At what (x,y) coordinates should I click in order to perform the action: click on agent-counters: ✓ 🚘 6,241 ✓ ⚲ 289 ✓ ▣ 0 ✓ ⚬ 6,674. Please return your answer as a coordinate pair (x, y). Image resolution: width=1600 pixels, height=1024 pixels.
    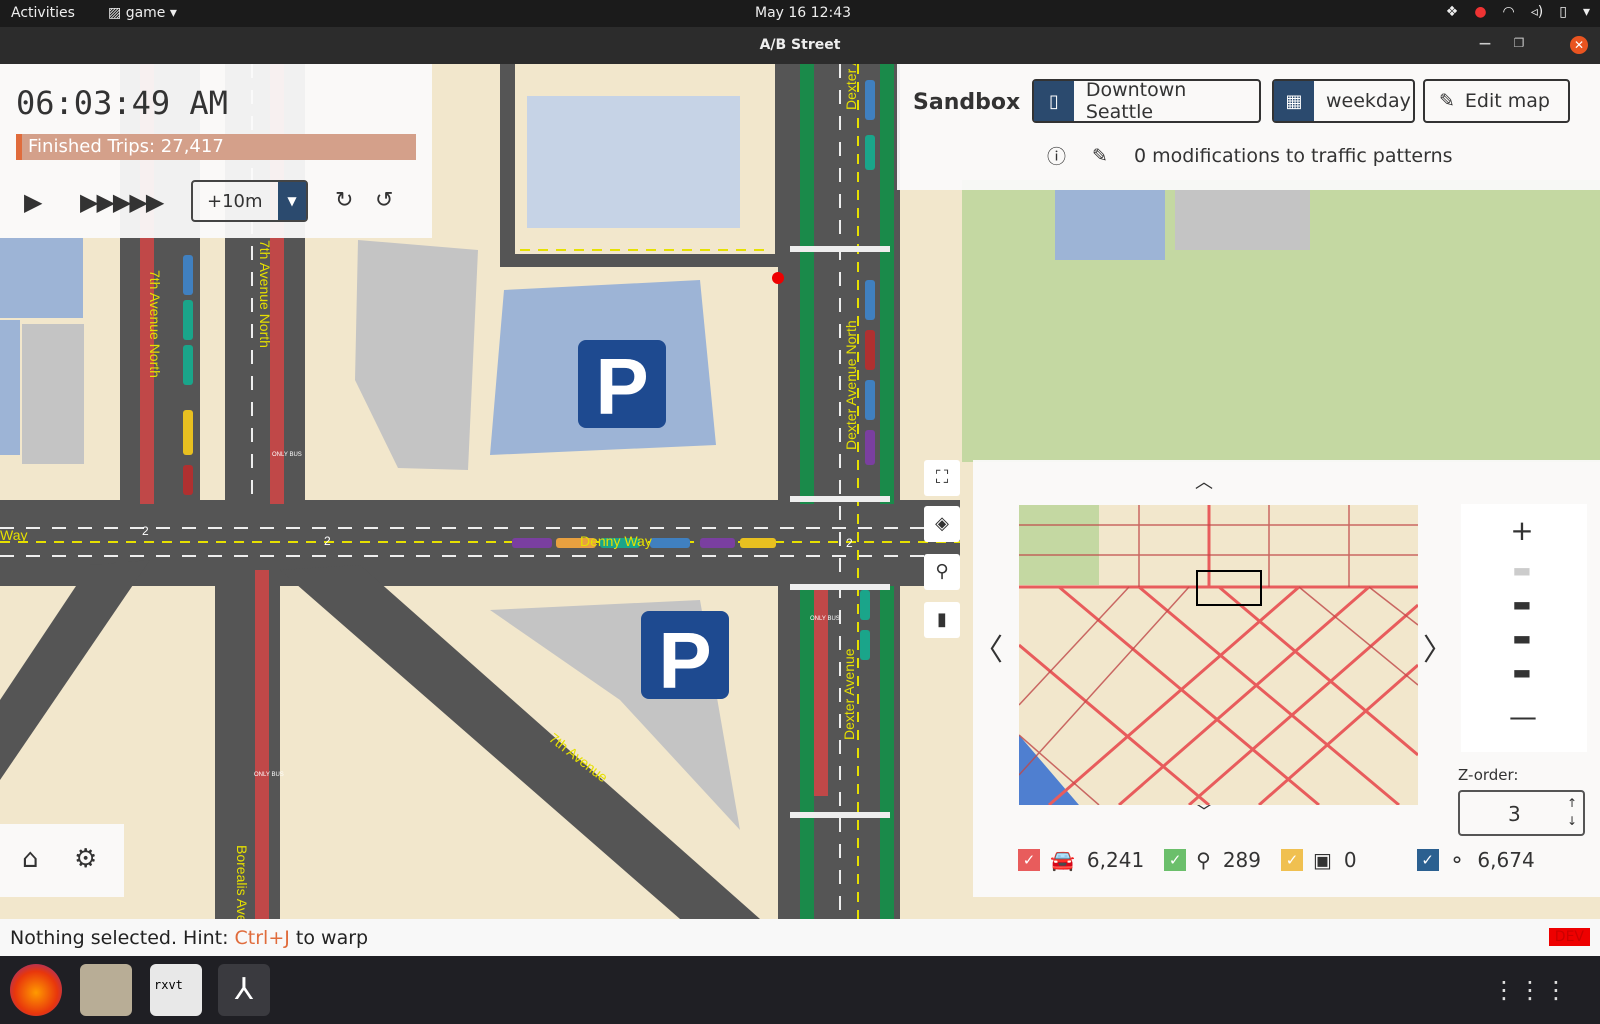
    Looking at the image, I should click on (1276, 860).